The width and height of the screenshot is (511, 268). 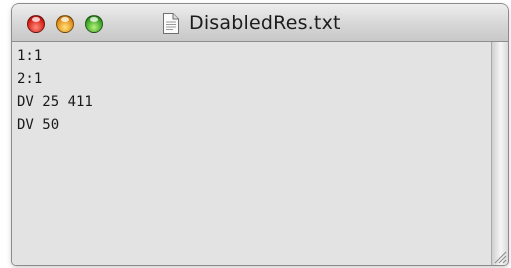 What do you see at coordinates (36, 24) in the screenshot?
I see `close-button` at bounding box center [36, 24].